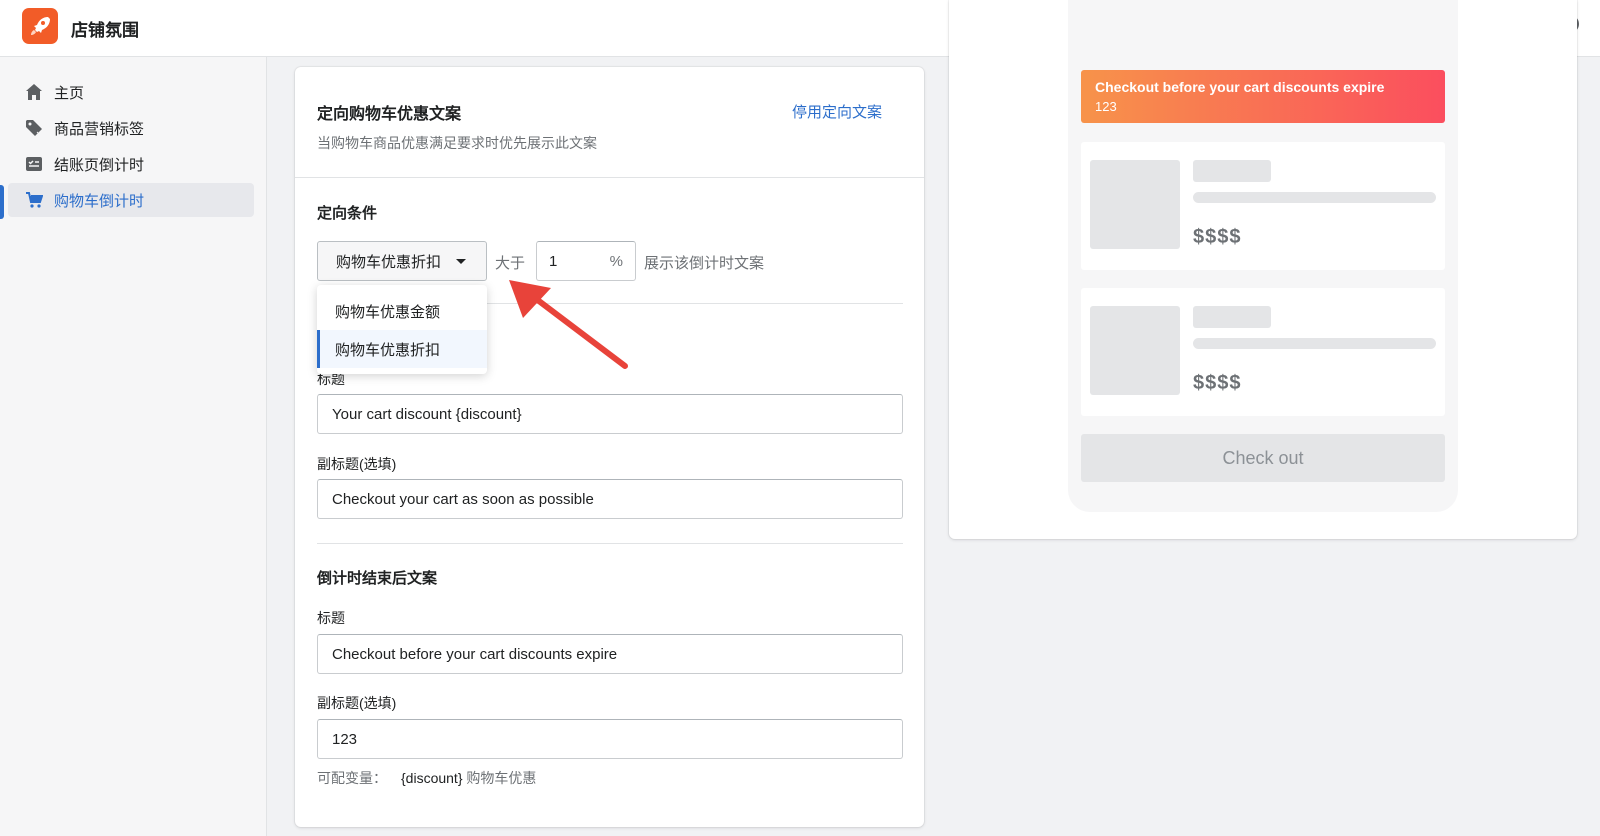  I want to click on title-input, so click(610, 414).